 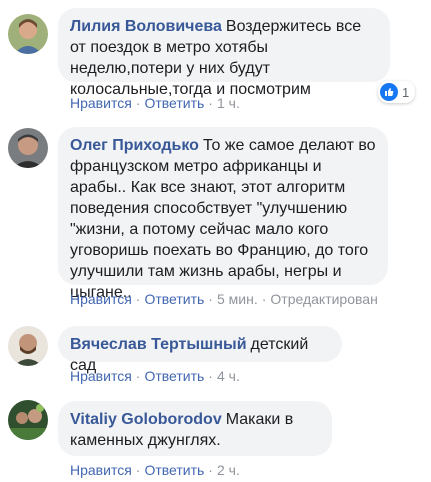 I want to click on comment-actions: Нравится · Ответить · 1 ч., so click(x=155, y=103).